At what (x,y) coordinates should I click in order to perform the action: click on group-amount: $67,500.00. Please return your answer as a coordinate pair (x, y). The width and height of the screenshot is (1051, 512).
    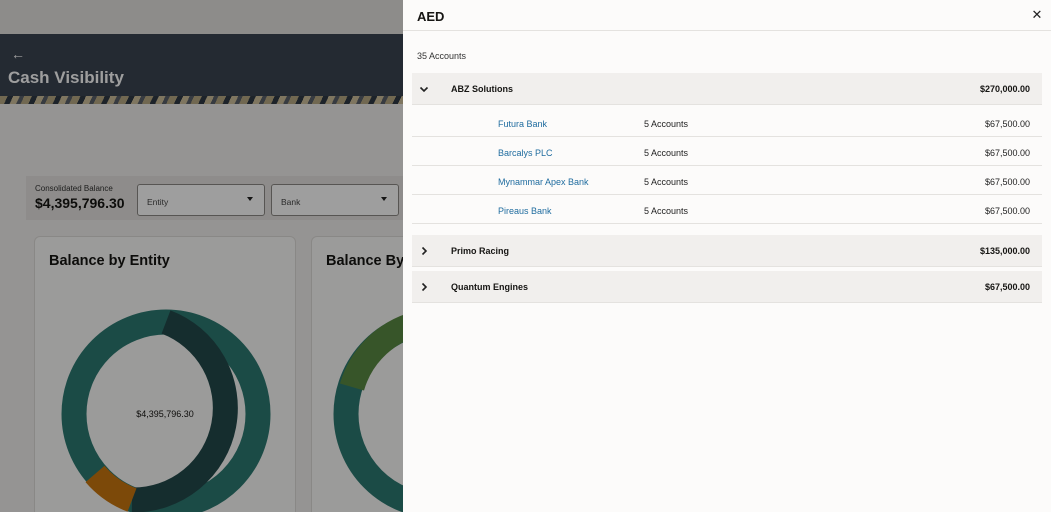
    Looking at the image, I should click on (1007, 287).